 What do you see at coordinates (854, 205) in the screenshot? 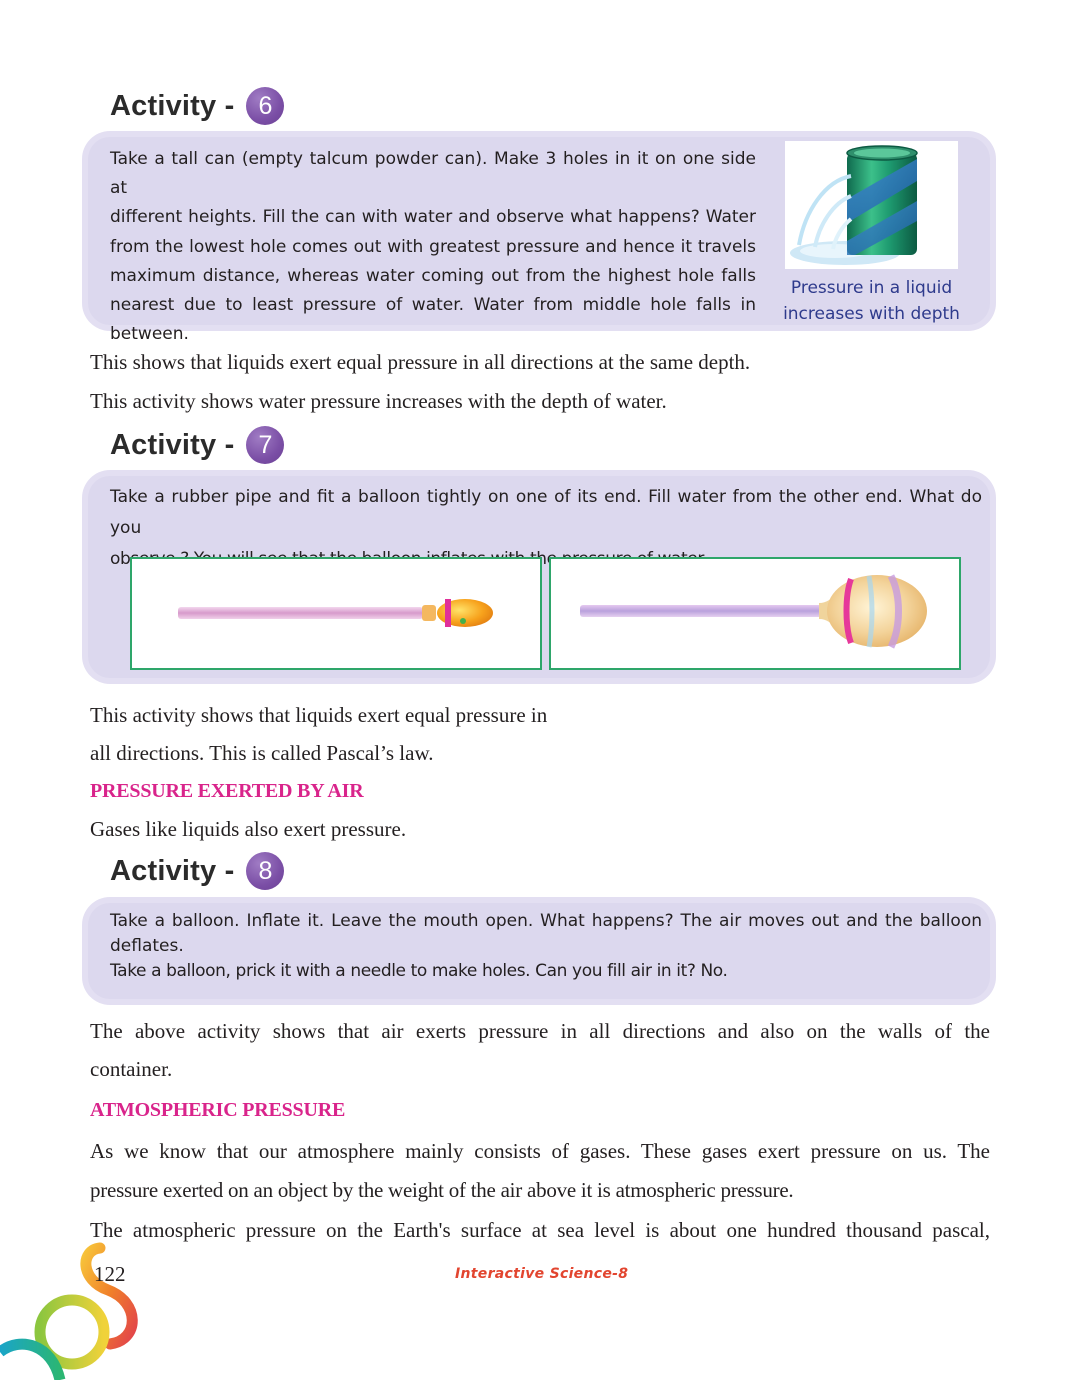
I see `water-can-image` at bounding box center [854, 205].